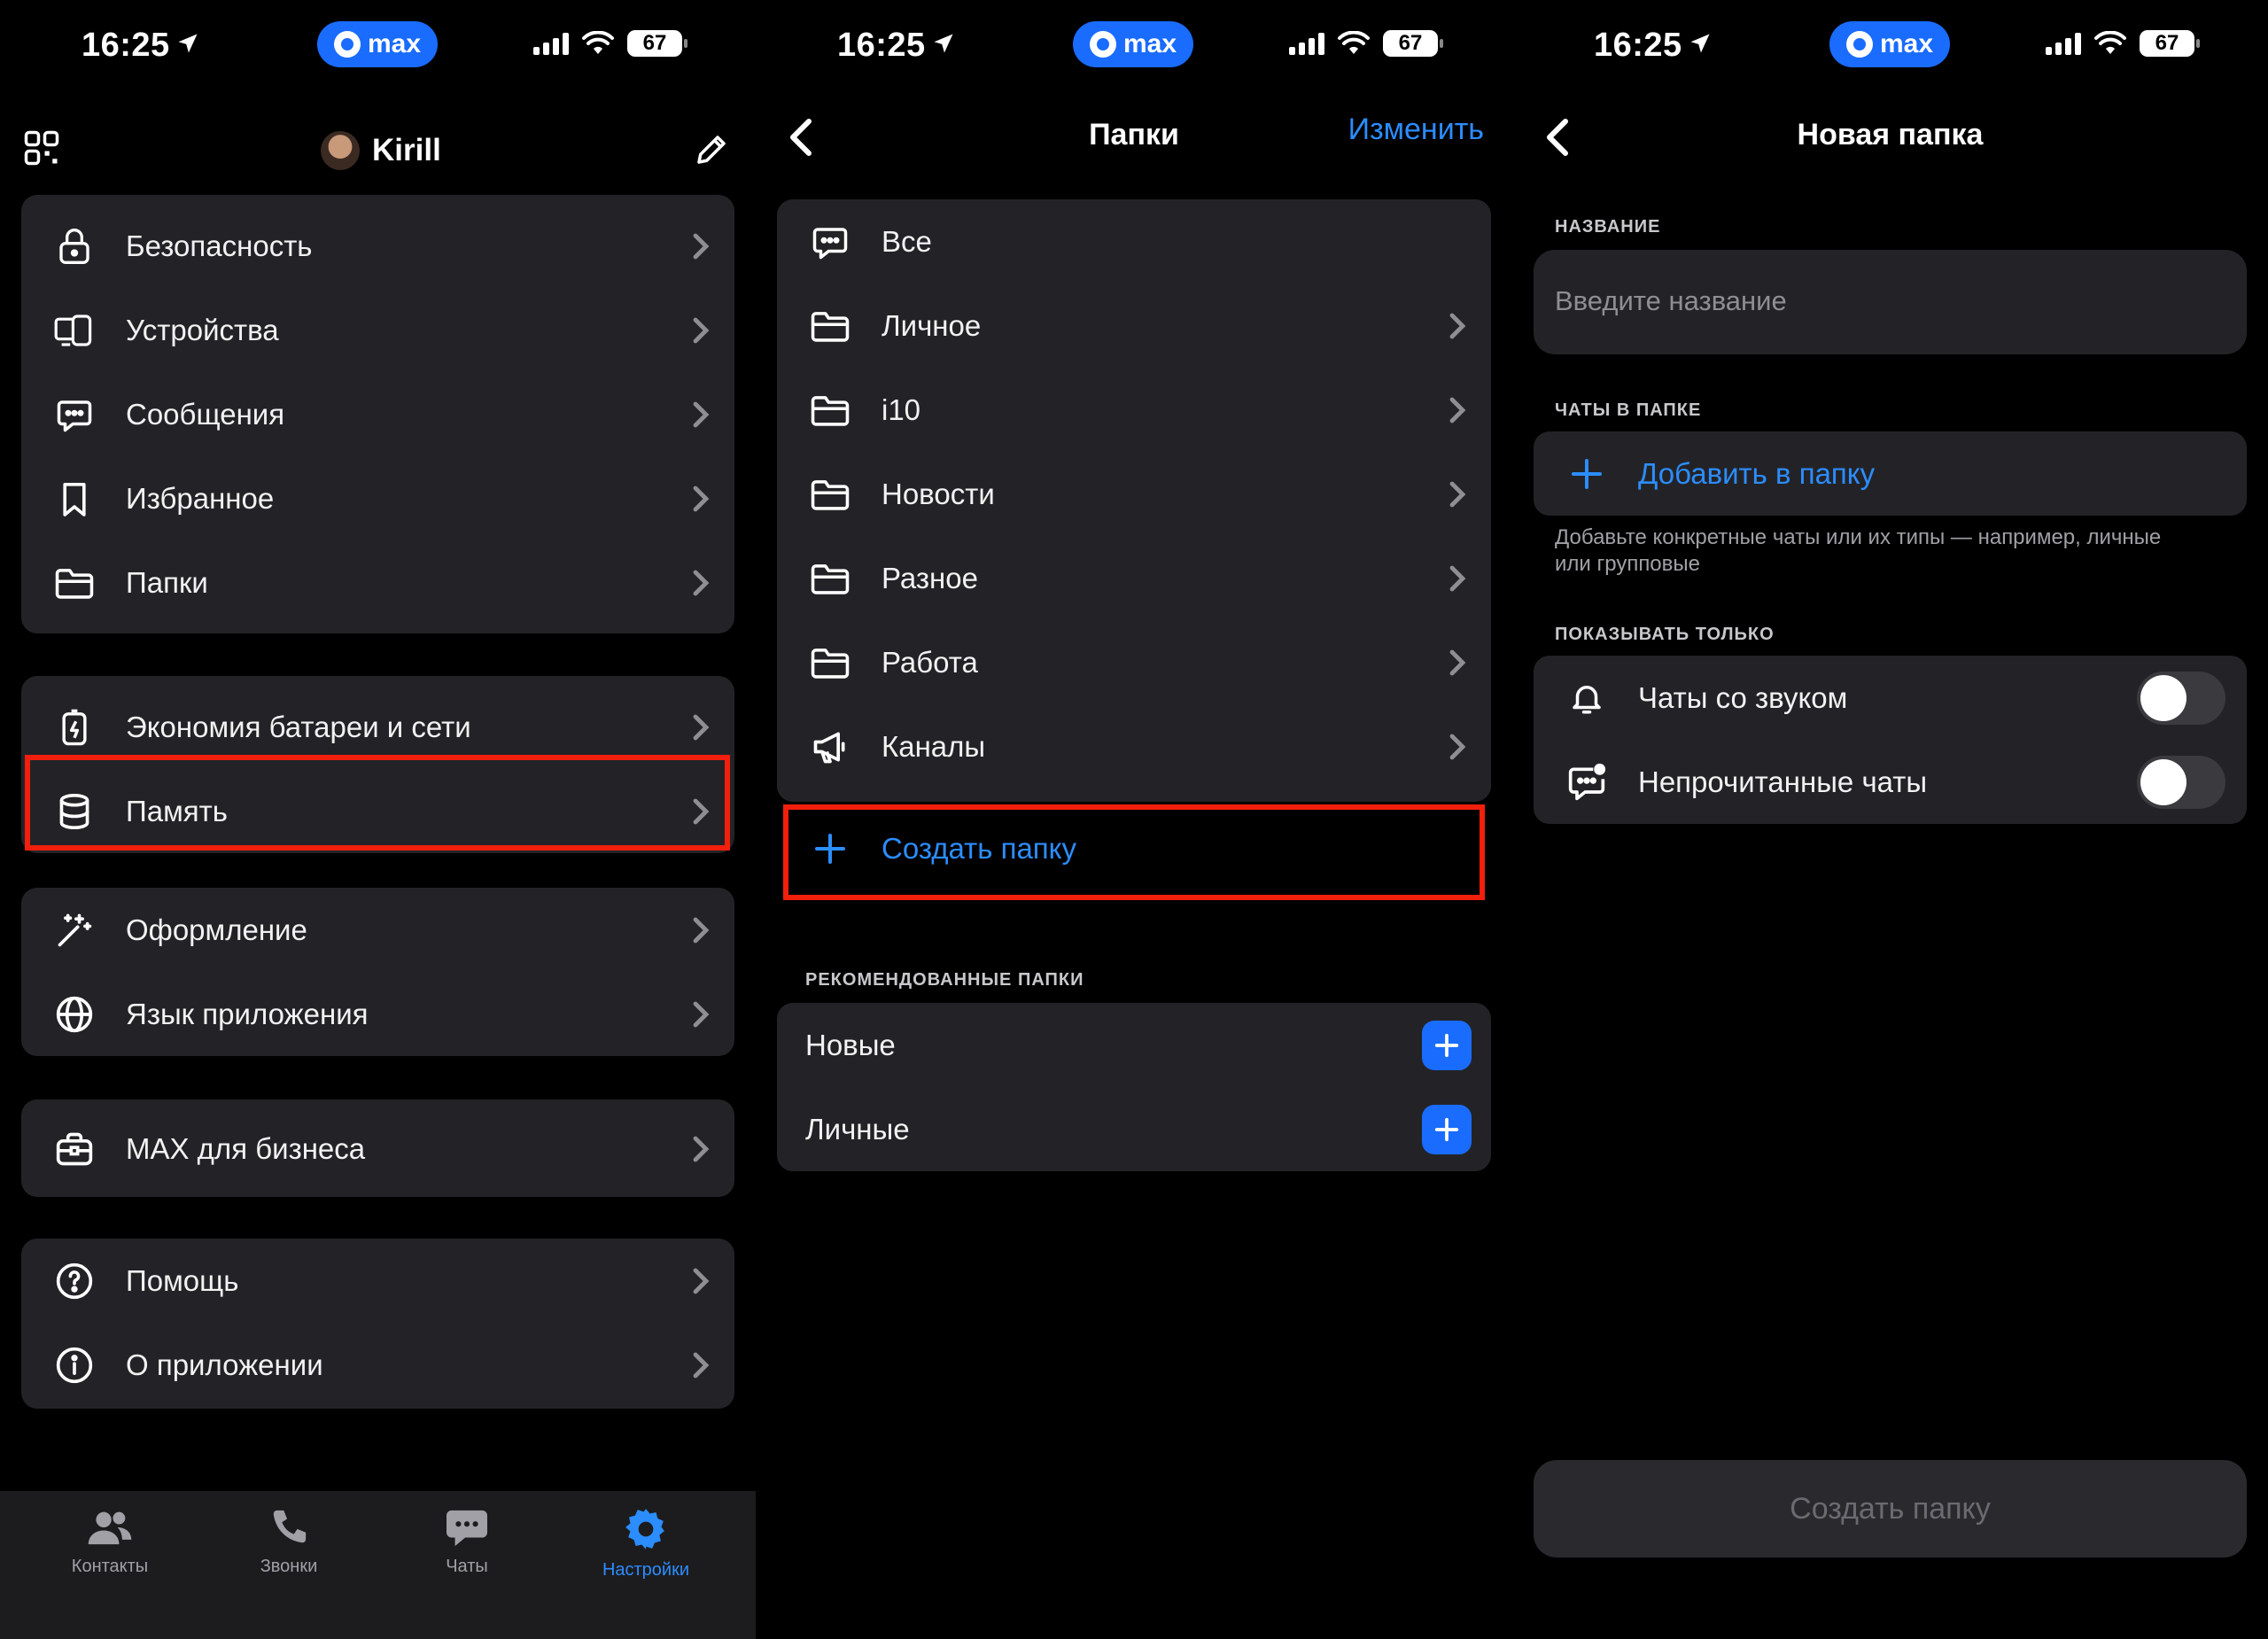 Image resolution: width=2268 pixels, height=1639 pixels. Describe the element at coordinates (1890, 302) in the screenshot. I see `folder-name-input: Введите название` at that location.